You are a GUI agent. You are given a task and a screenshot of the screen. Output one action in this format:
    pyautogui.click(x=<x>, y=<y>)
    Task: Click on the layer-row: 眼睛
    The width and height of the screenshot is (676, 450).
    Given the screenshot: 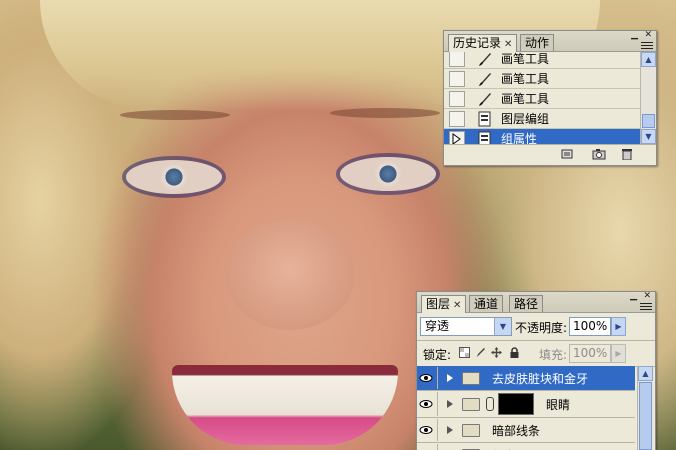 What is the action you would take?
    pyautogui.click(x=526, y=404)
    